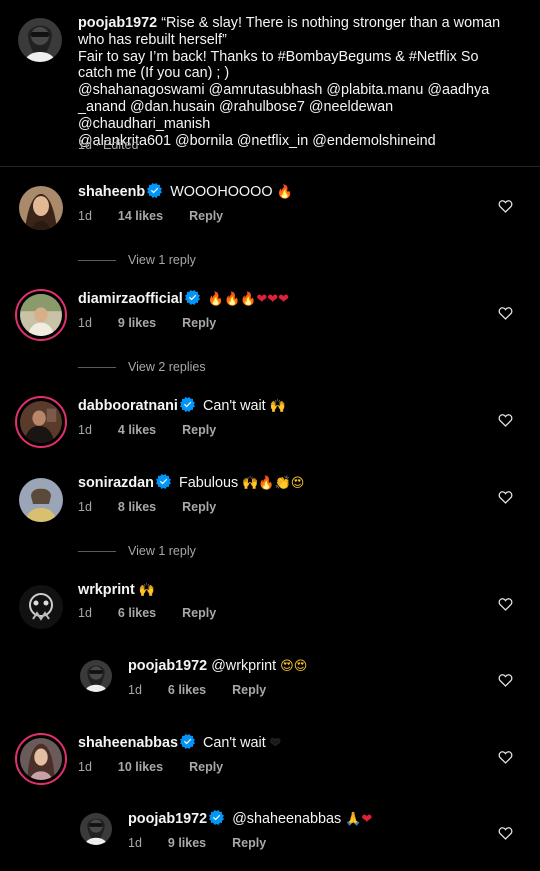 Image resolution: width=540 pixels, height=871 pixels. I want to click on clapping-hands-emoji-icon: 👏, so click(282, 483).